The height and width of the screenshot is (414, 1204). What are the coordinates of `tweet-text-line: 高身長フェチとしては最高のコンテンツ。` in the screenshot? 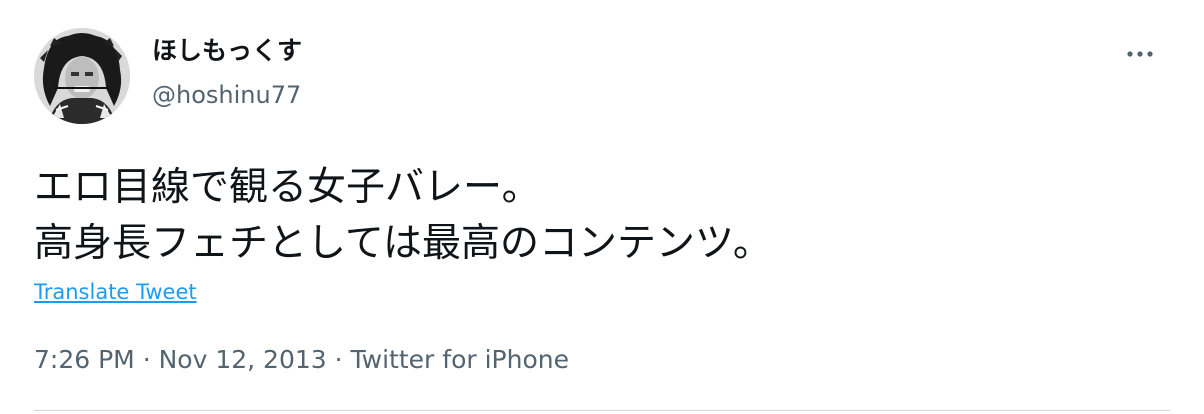 It's located at (403, 243).